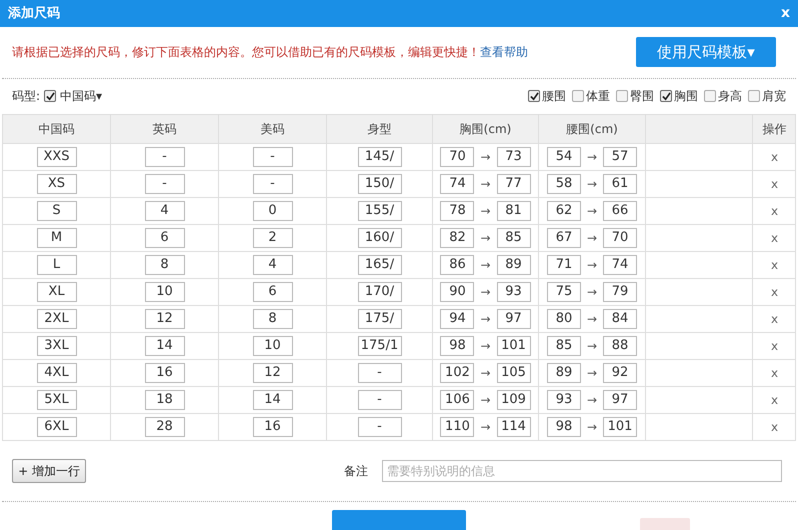 The width and height of the screenshot is (798, 530). I want to click on table-input: 102, so click(457, 372).